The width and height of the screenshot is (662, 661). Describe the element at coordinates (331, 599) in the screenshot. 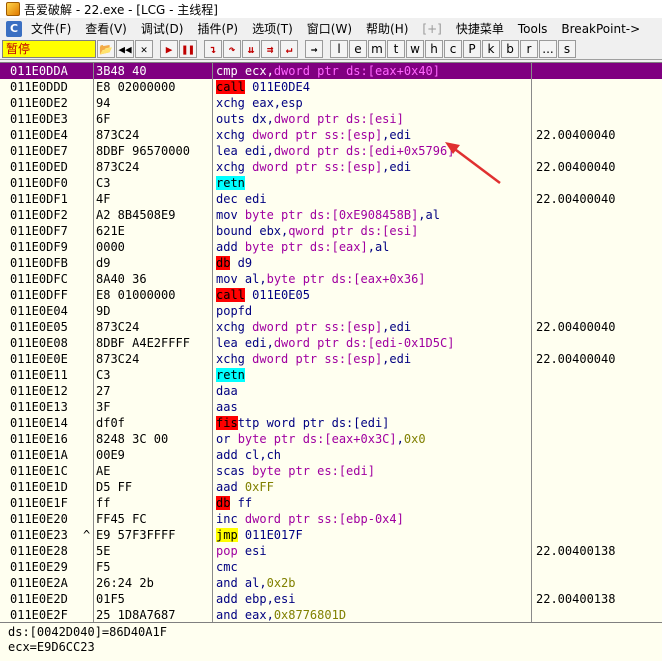

I see `disasm-row: 011E0E2D 01F5 add ebp,esi 22.00400138` at that location.